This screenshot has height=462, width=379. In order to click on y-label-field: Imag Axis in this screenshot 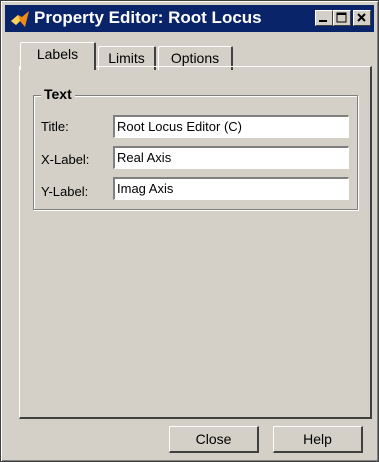, I will do `click(231, 188)`.